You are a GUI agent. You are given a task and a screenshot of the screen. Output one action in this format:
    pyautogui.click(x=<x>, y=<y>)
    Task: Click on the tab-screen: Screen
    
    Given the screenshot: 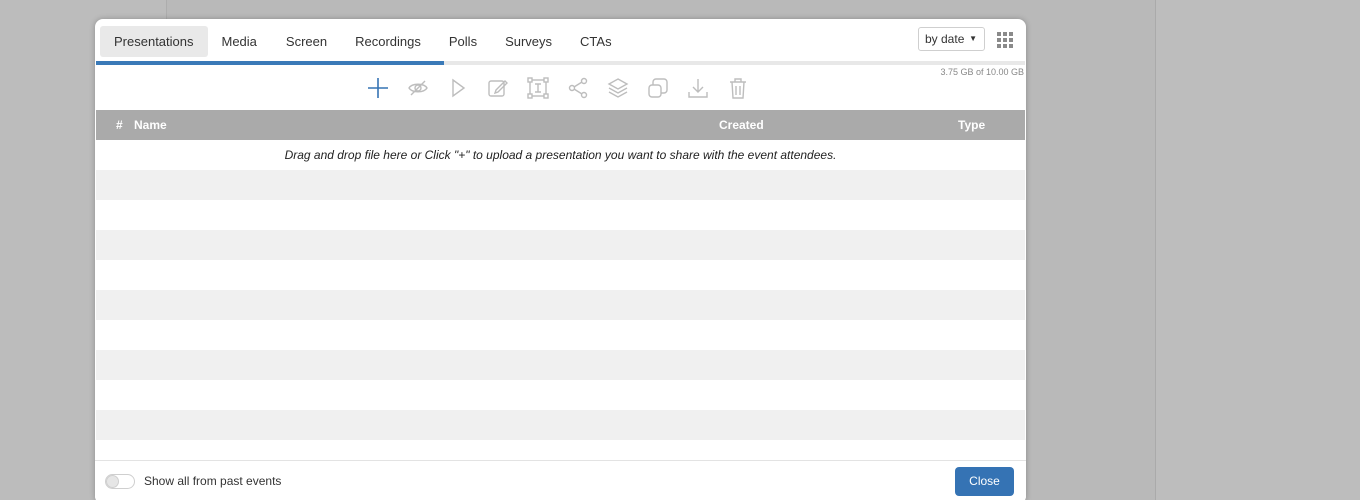 What is the action you would take?
    pyautogui.click(x=306, y=41)
    